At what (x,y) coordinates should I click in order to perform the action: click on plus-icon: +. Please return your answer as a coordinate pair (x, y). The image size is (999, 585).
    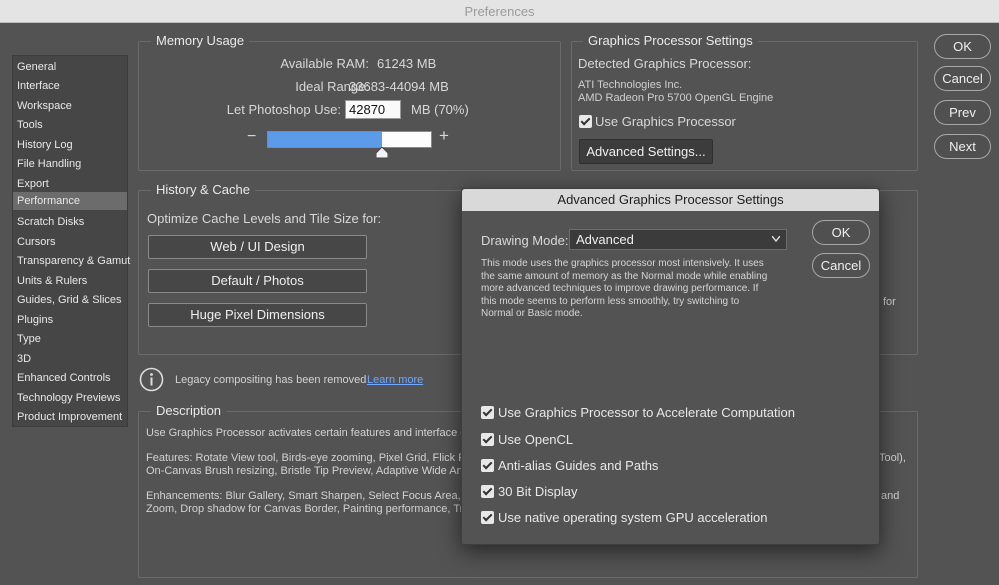
    Looking at the image, I should click on (444, 136).